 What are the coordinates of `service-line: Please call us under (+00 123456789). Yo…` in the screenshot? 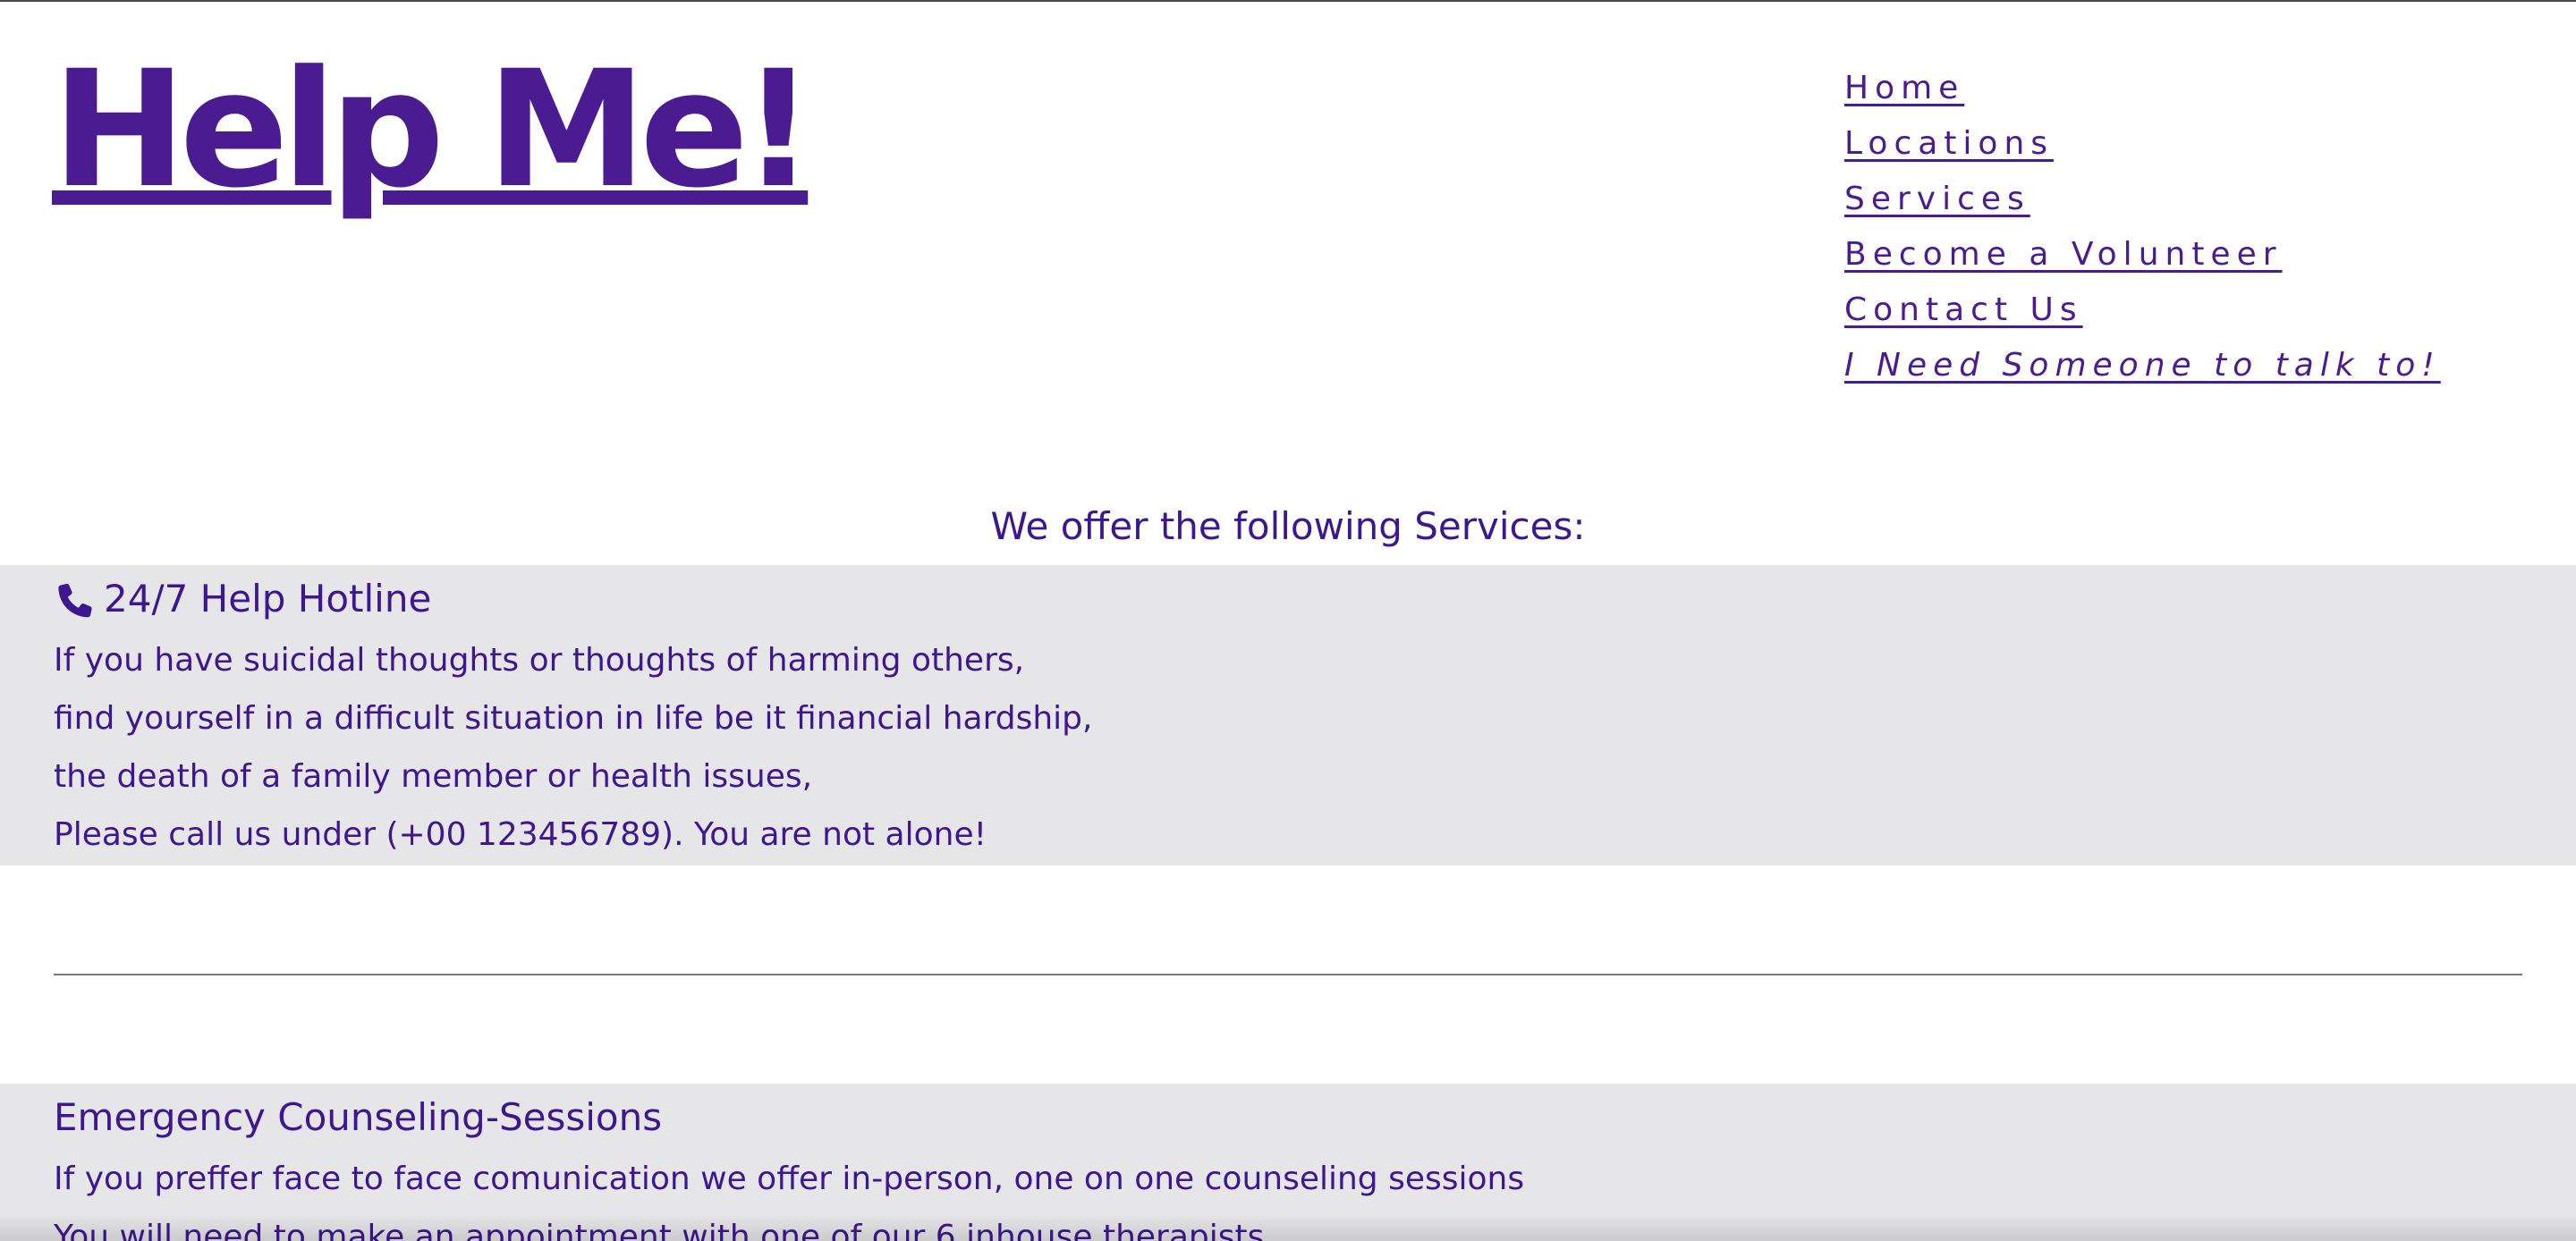 It's located at (520, 834).